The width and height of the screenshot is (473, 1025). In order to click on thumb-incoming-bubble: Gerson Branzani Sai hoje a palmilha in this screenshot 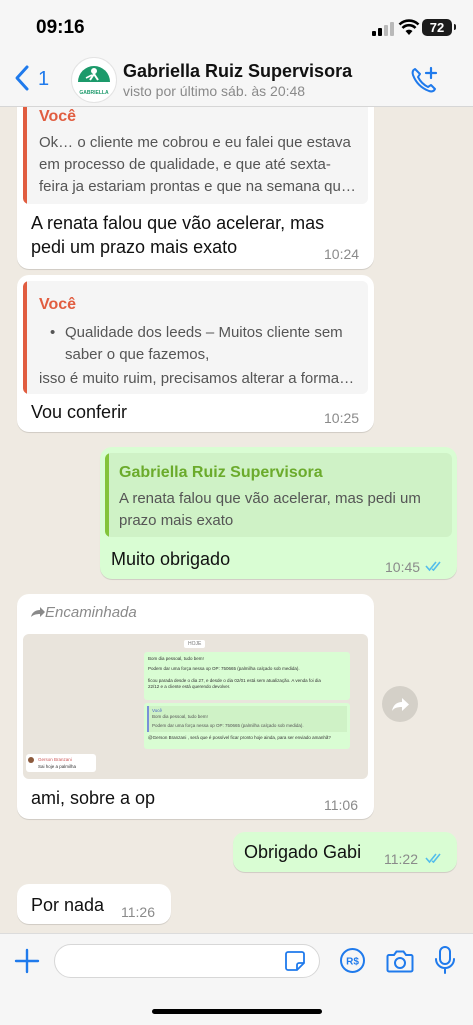, I will do `click(61, 763)`.